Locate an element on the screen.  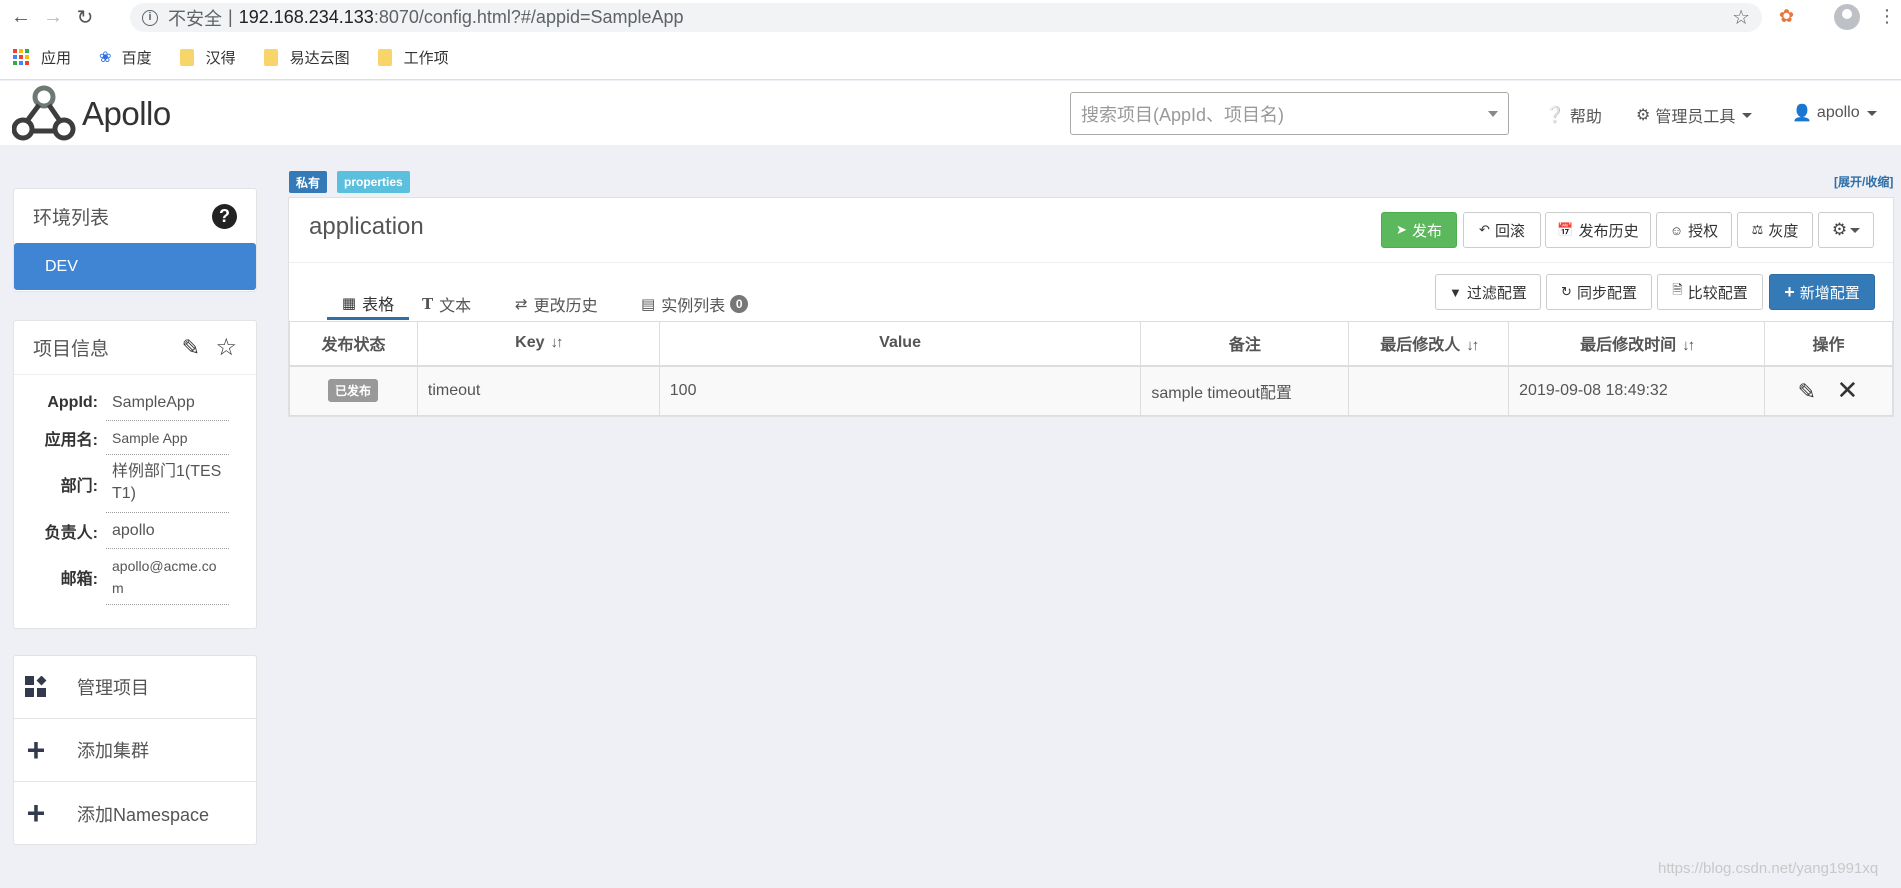
chevron-down-icon is located at coordinates (1871, 113).